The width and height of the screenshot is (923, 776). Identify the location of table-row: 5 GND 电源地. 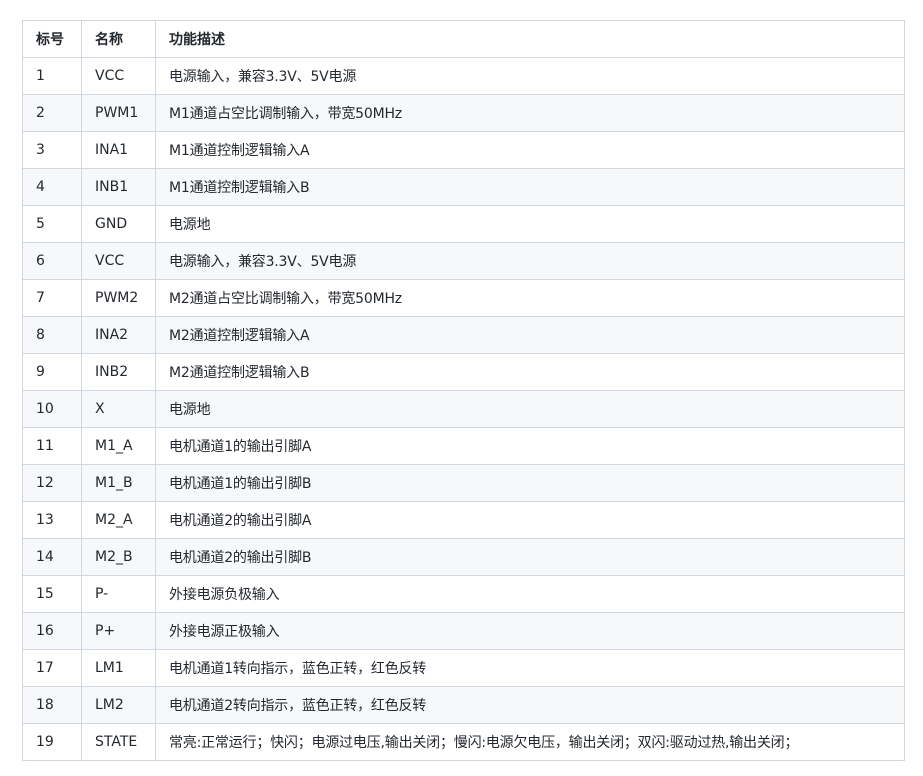
(463, 224).